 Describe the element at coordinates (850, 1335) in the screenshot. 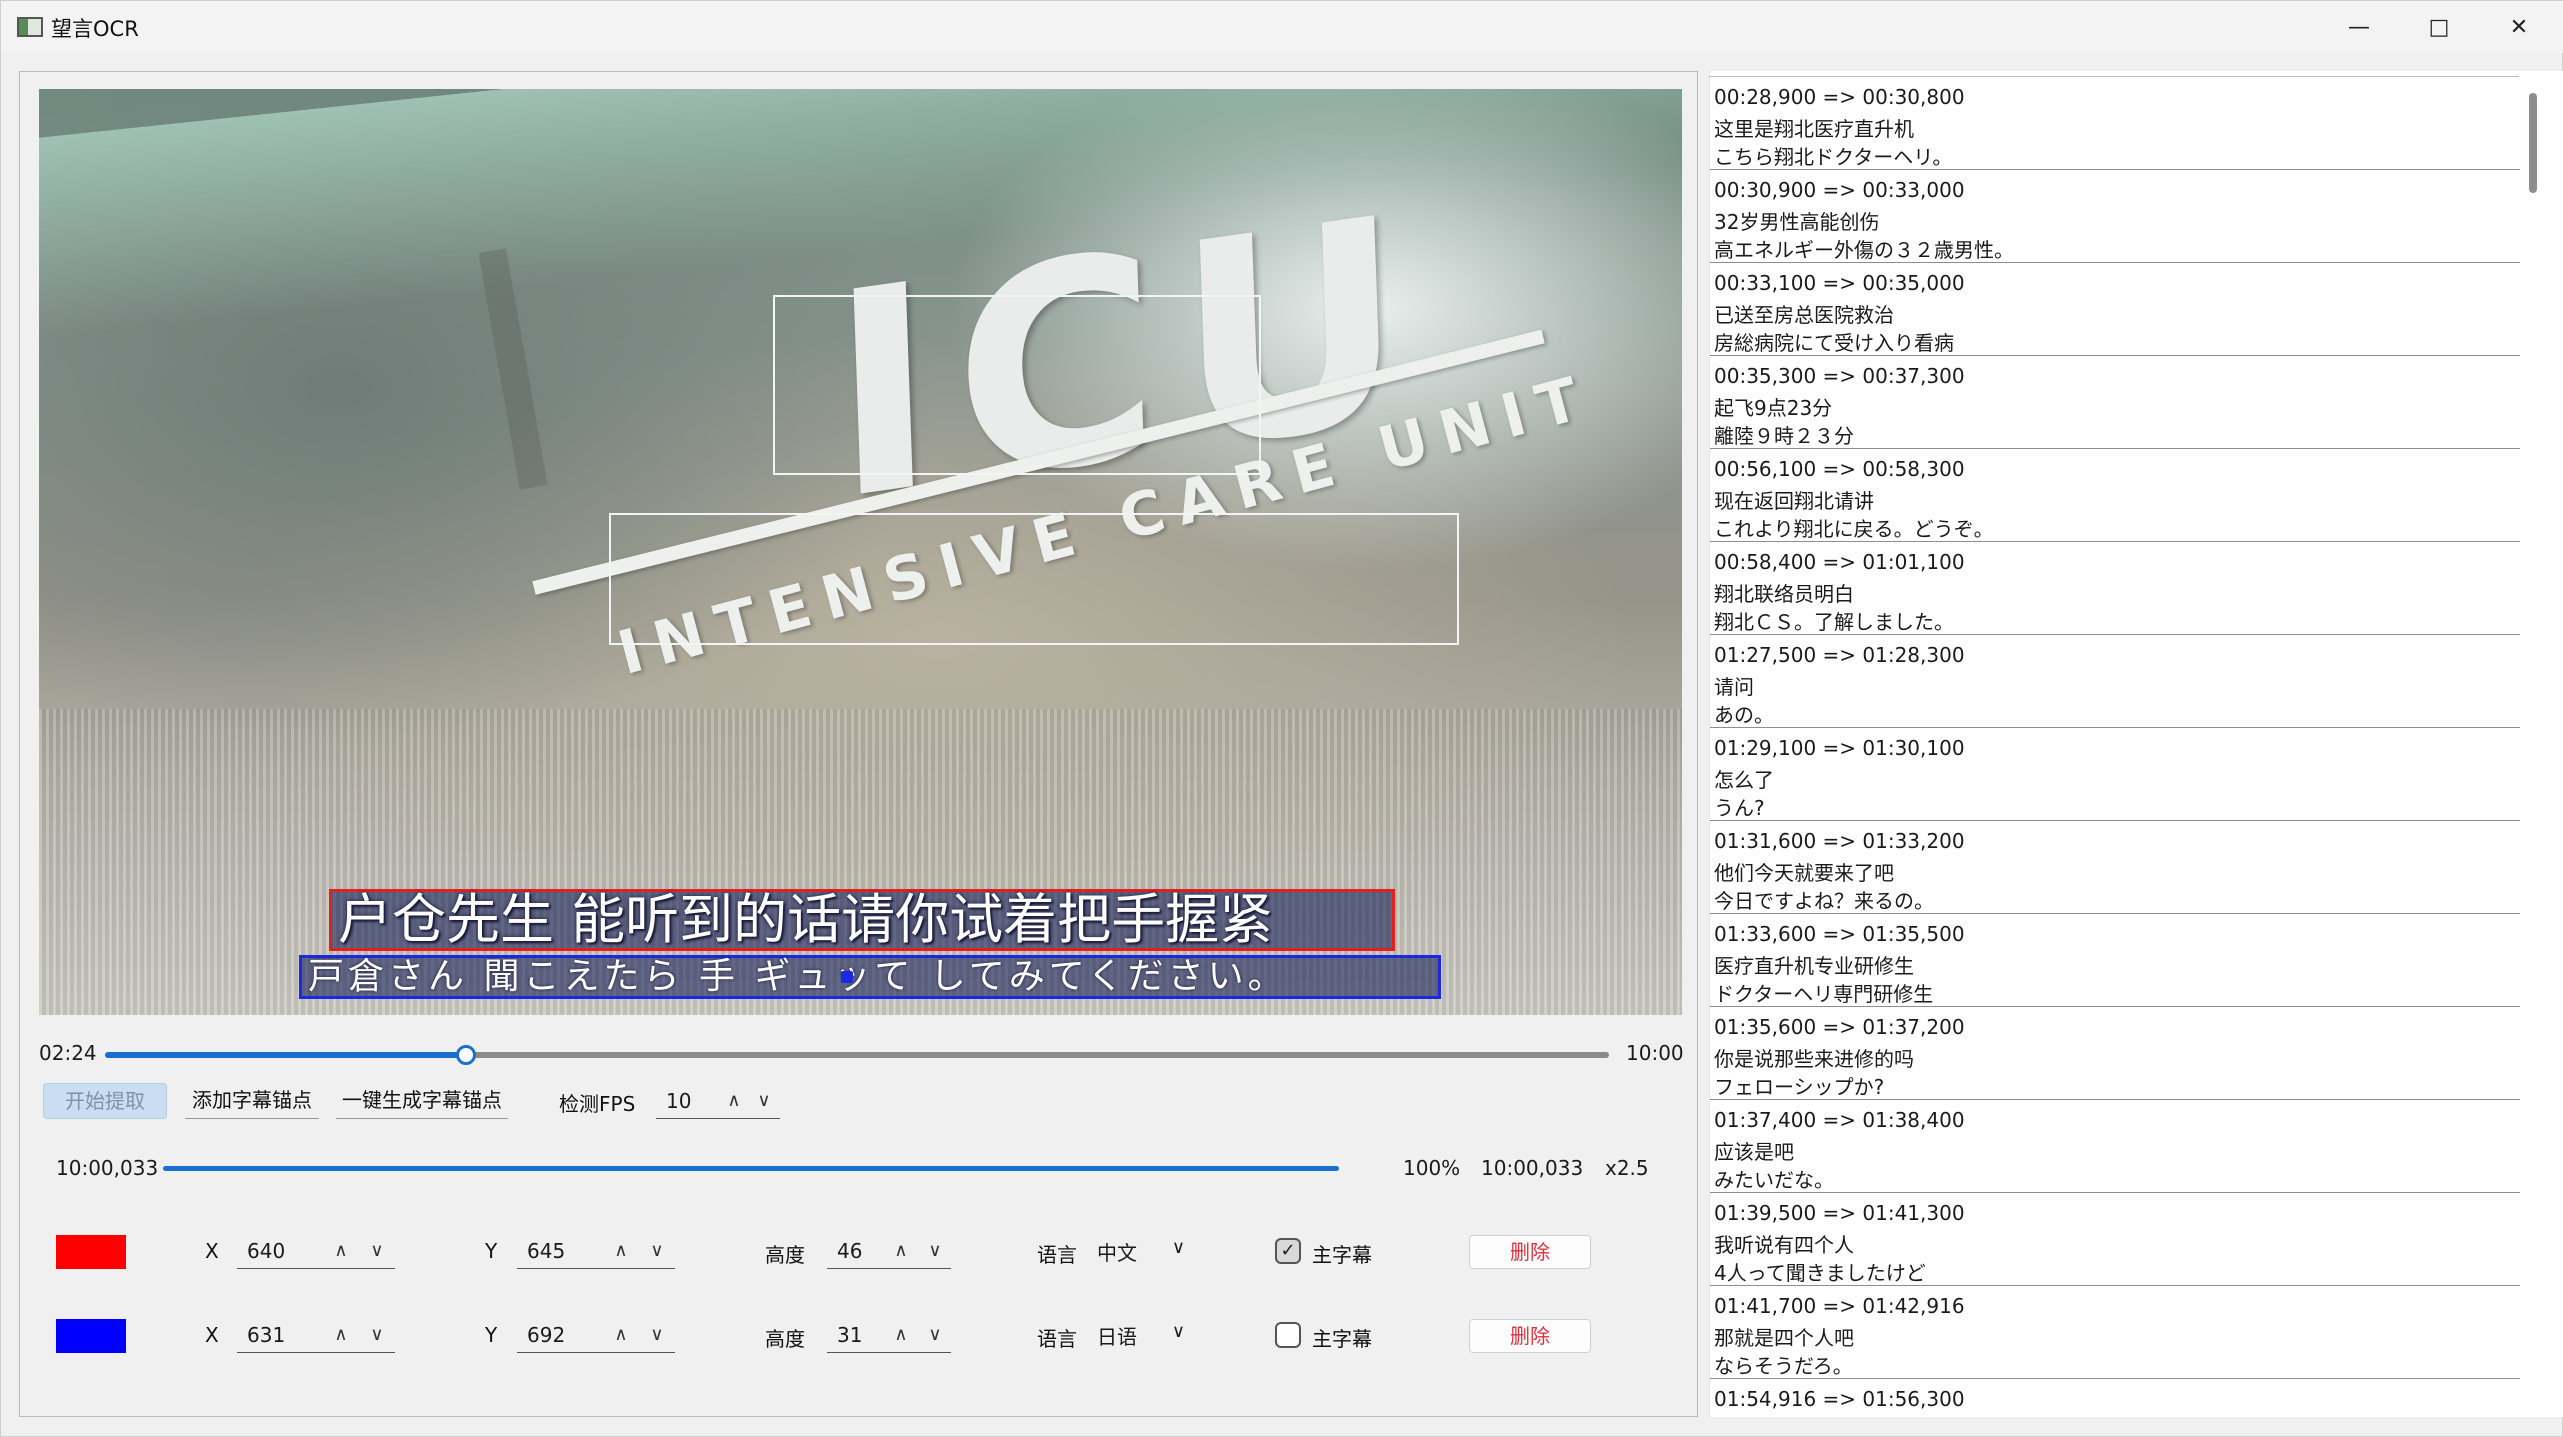

I see `height-value: 31` at that location.